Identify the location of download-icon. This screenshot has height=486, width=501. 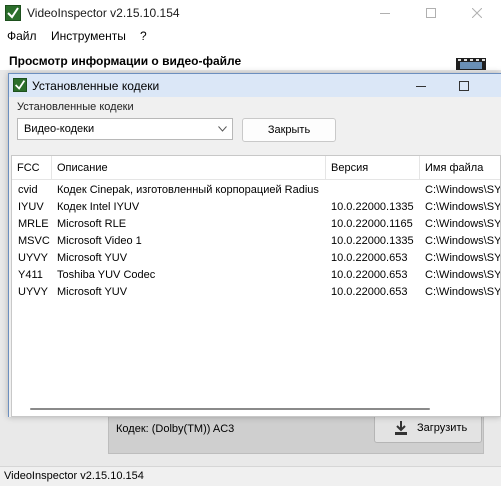
(401, 428).